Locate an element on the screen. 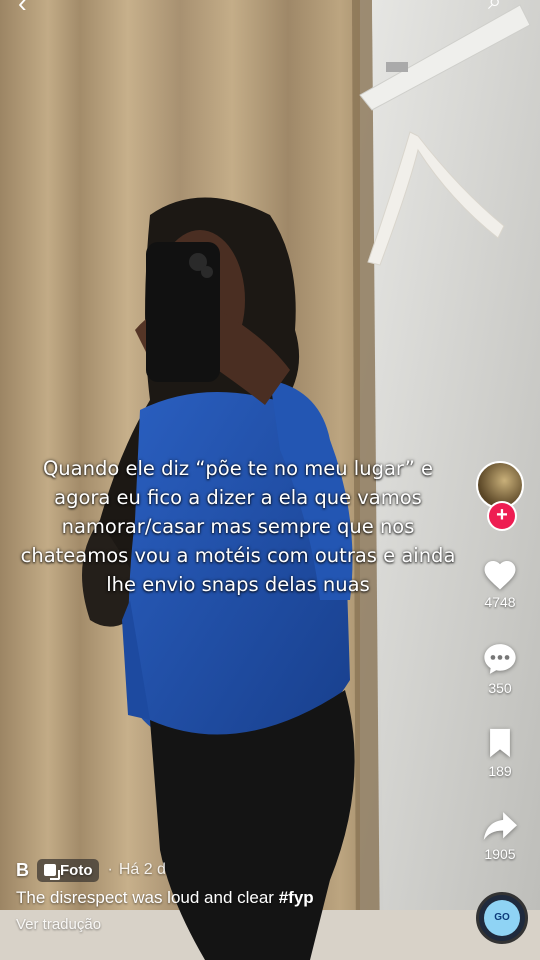 Image resolution: width=540 pixels, height=960 pixels. bookmark-icon is located at coordinates (500, 743).